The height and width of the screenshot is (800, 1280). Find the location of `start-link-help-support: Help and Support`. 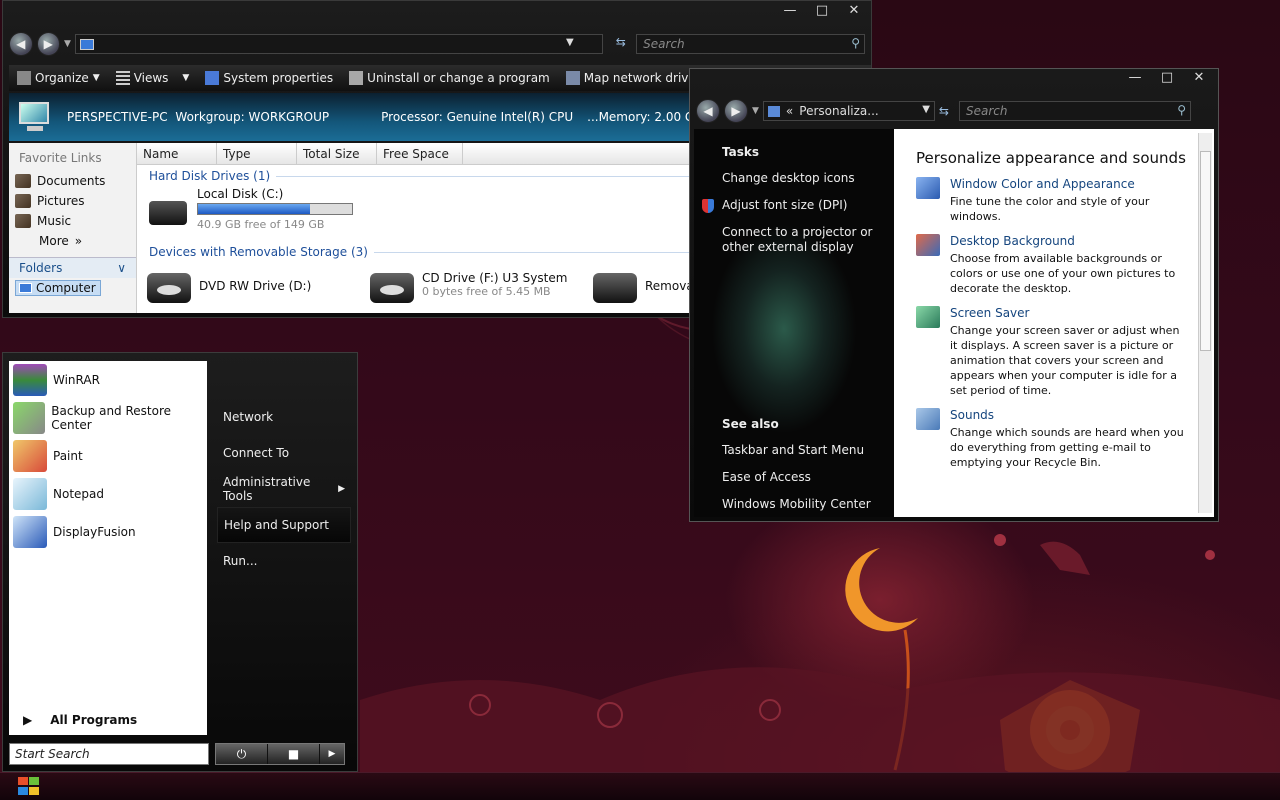

start-link-help-support: Help and Support is located at coordinates (284, 525).